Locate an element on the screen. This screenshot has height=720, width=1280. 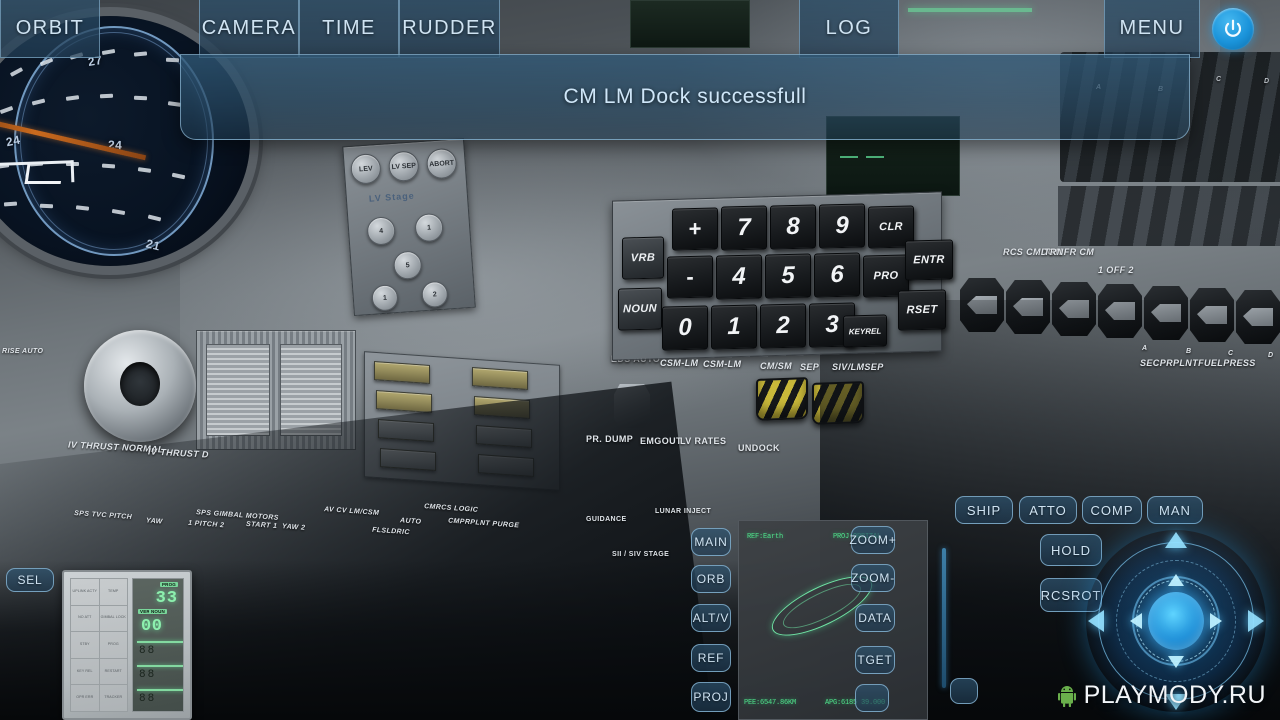
label-pr-dump: PR. DUMP is located at coordinates (610, 439).